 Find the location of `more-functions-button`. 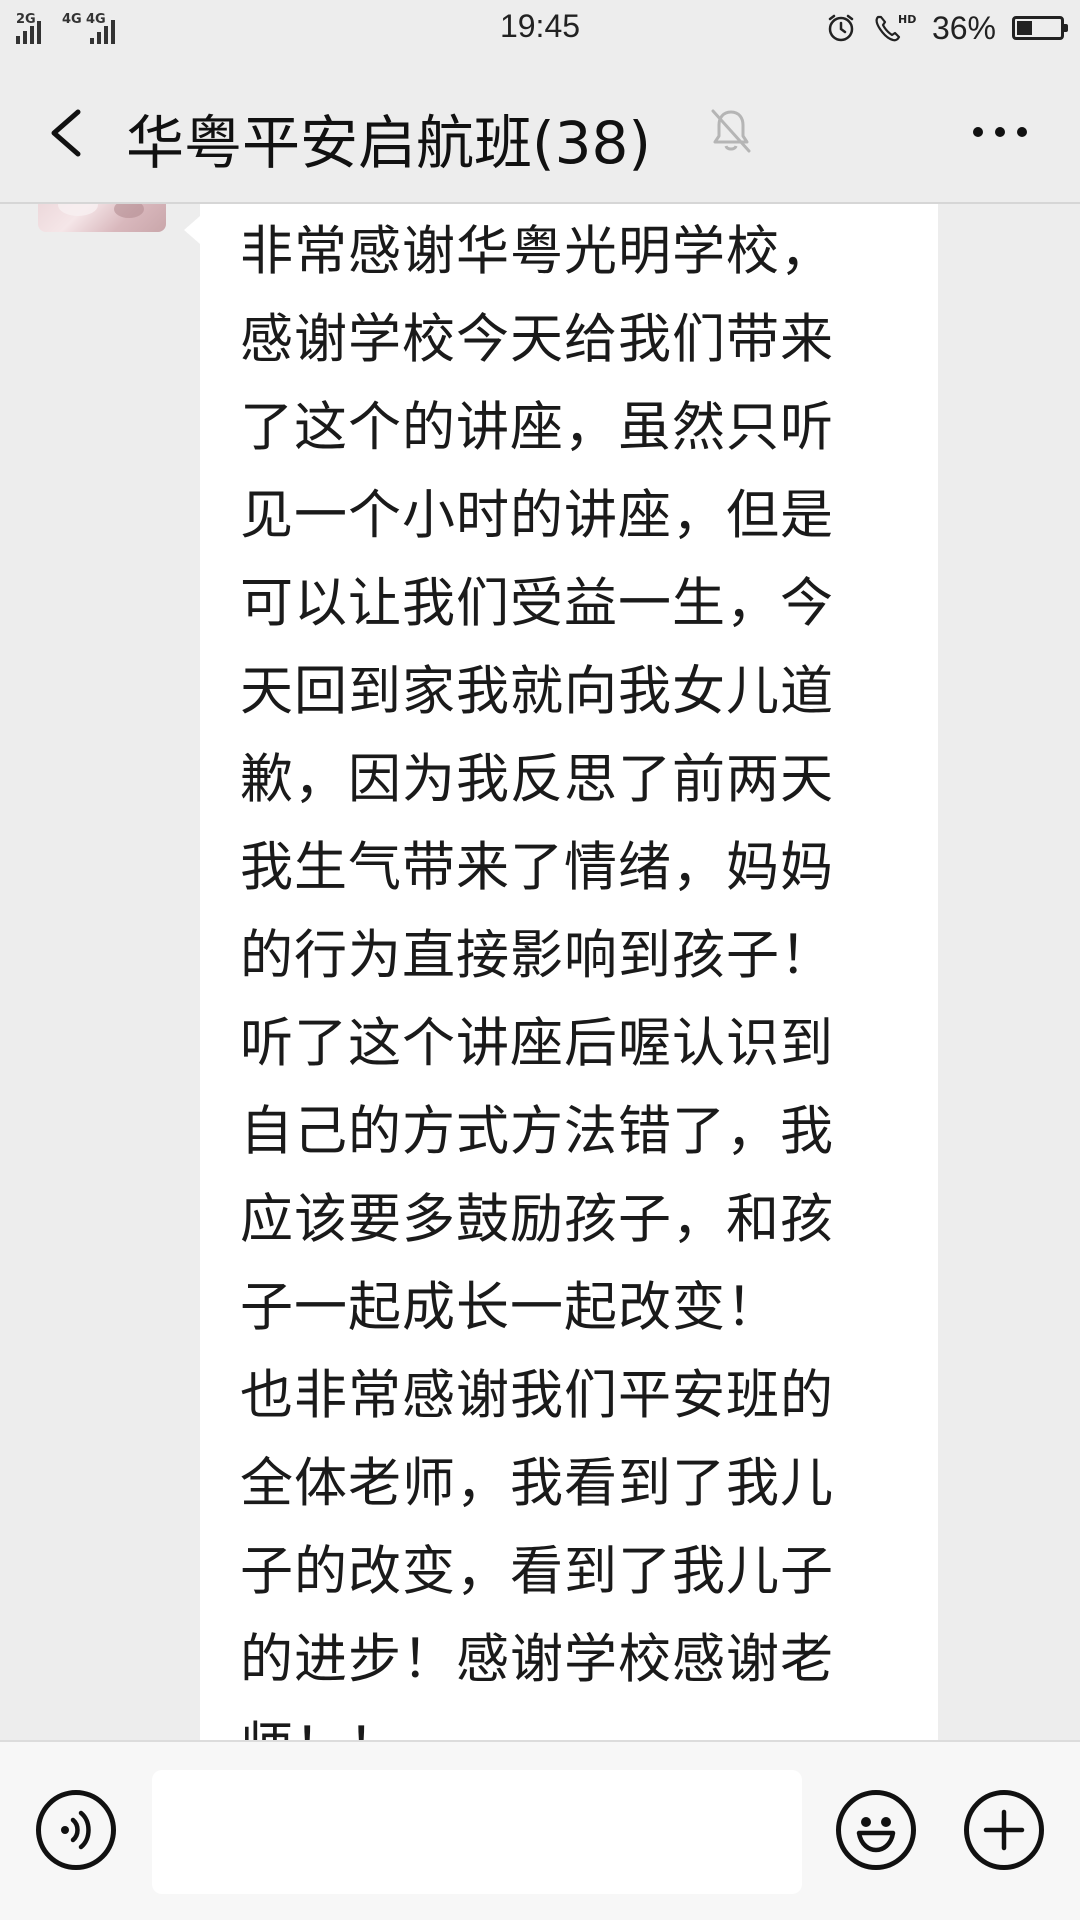

more-functions-button is located at coordinates (1004, 1830).